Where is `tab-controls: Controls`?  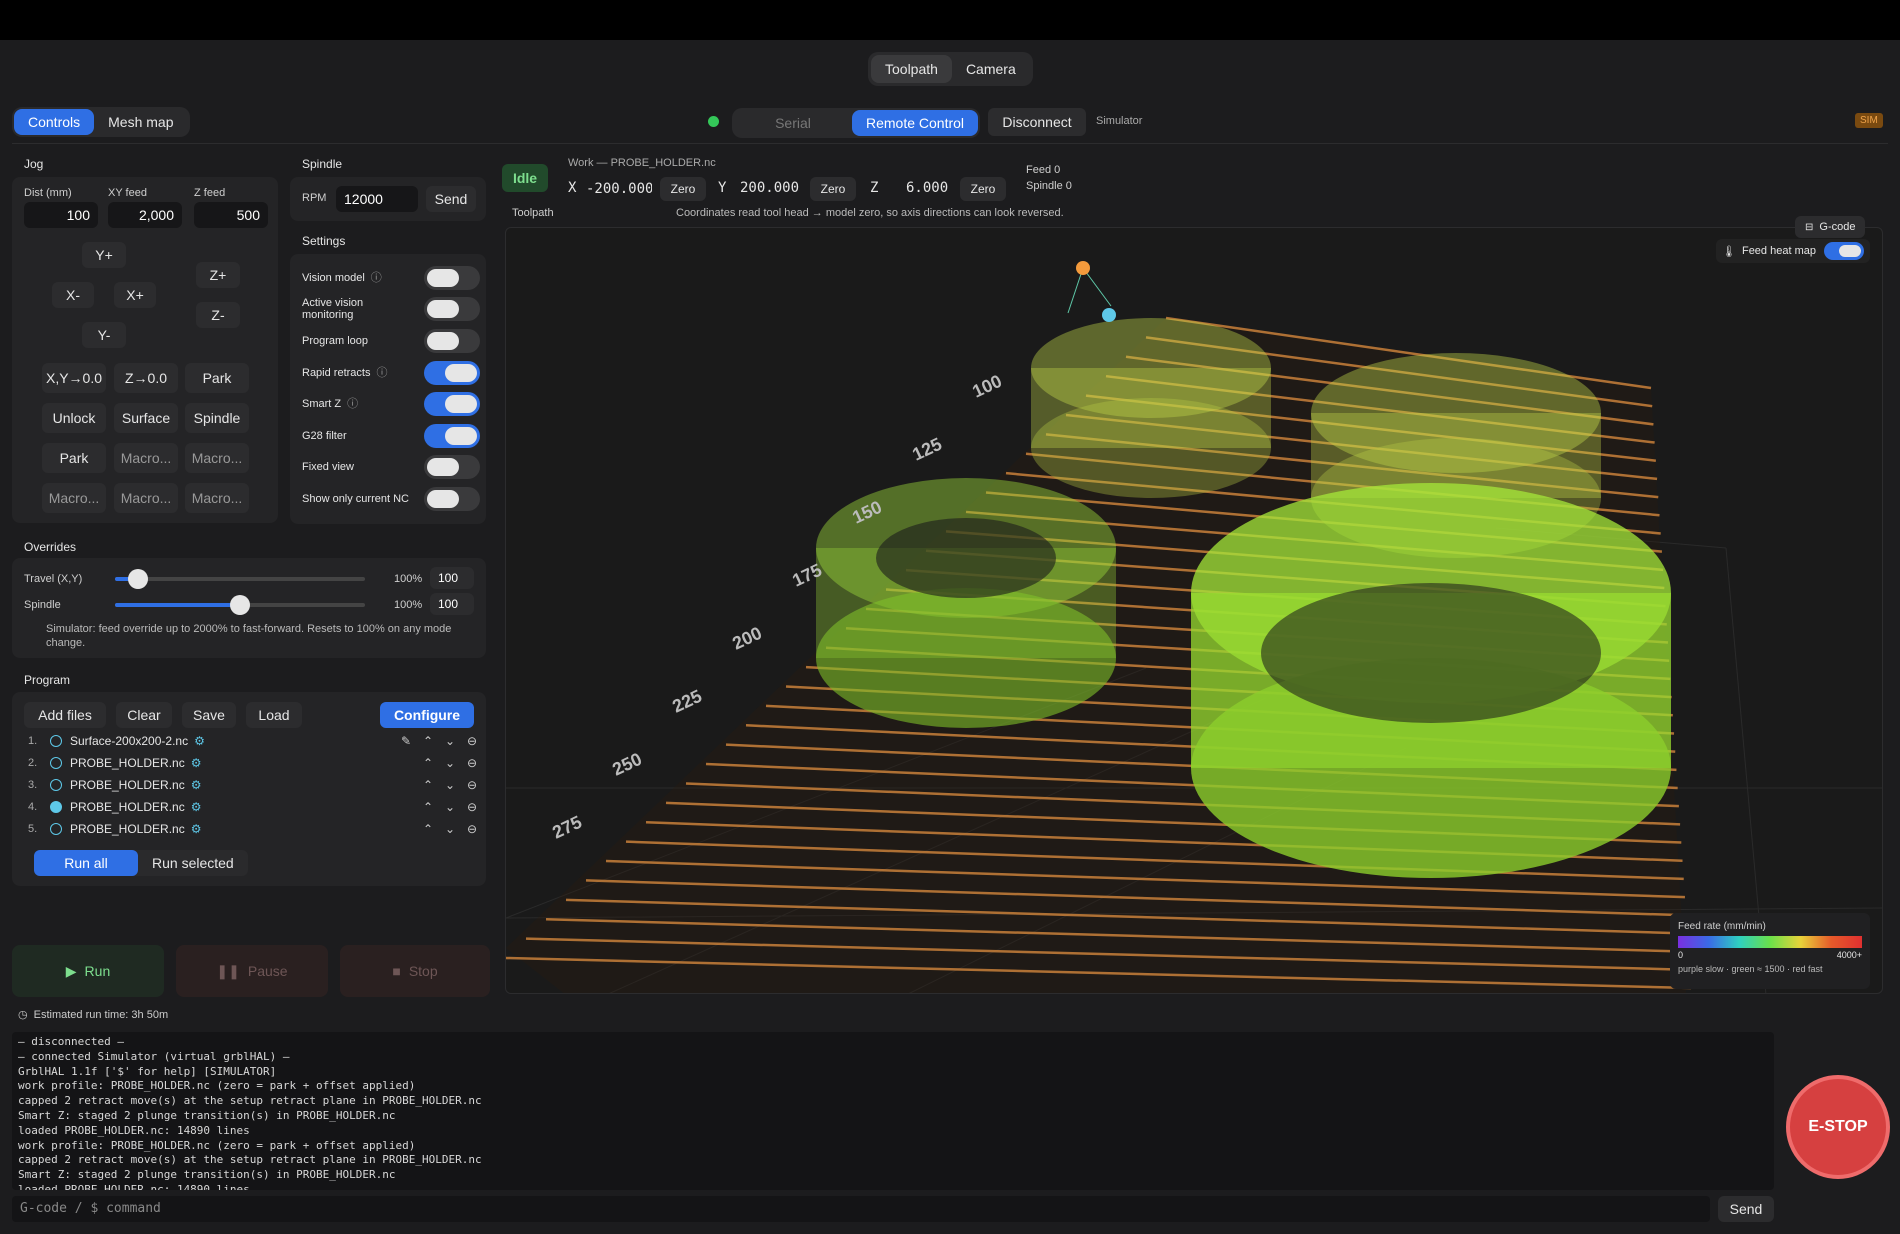 tab-controls: Controls is located at coordinates (54, 122).